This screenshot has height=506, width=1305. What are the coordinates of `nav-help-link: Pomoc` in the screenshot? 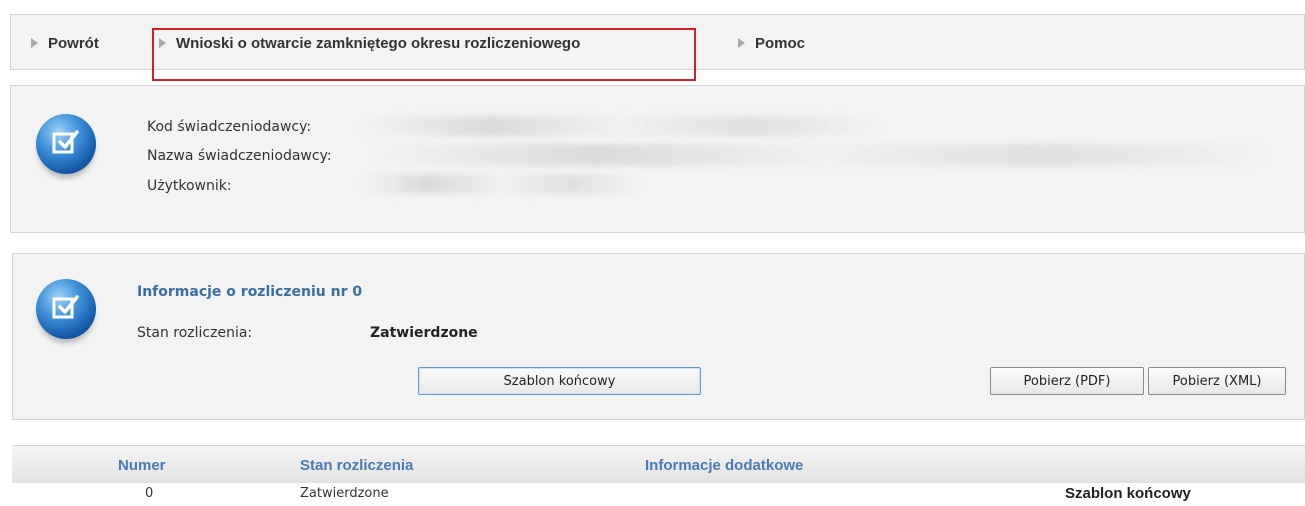 It's located at (771, 43).